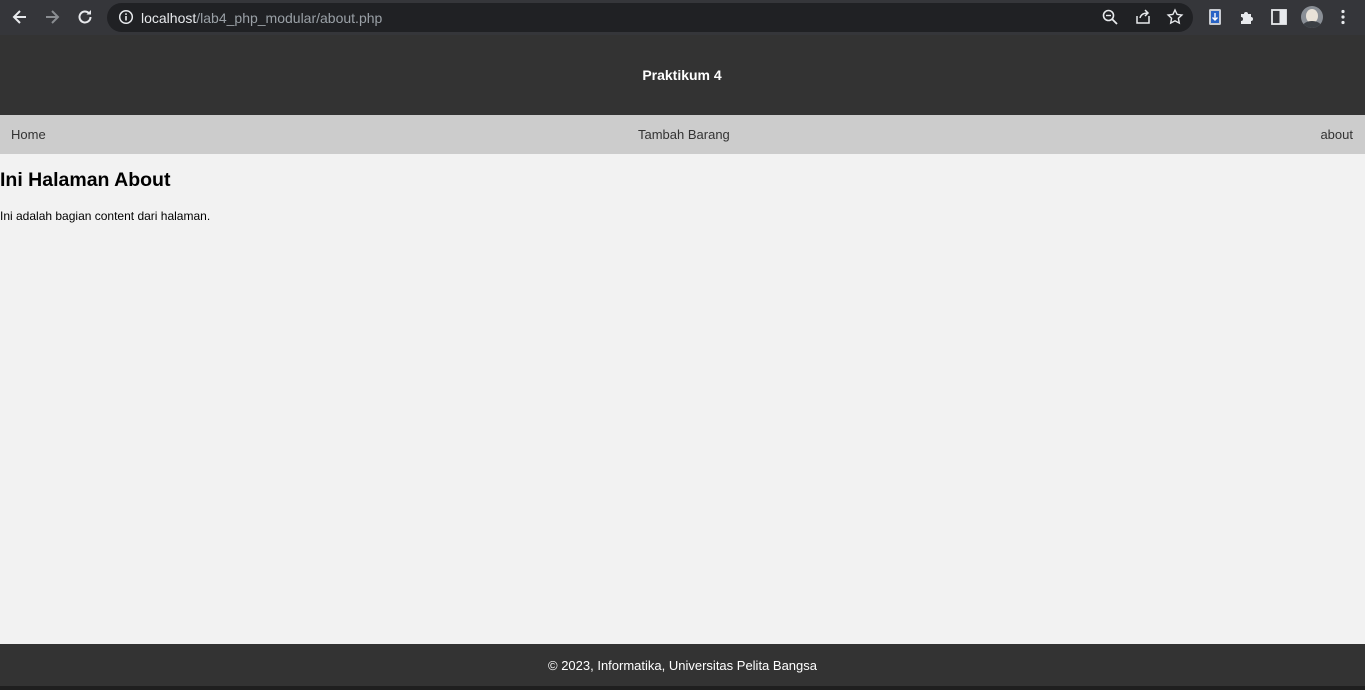 The image size is (1365, 690). What do you see at coordinates (105, 216) in the screenshot?
I see `content-paragraph: Ini adalah bagian content dari halaman.` at bounding box center [105, 216].